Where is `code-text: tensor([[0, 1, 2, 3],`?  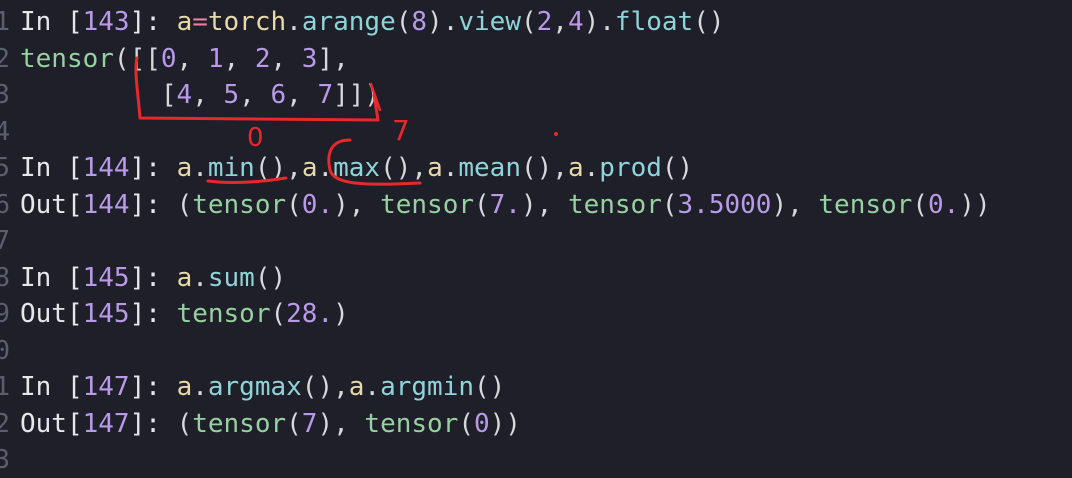
code-text: tensor([[0, 1, 2, 3], is located at coordinates (184, 59).